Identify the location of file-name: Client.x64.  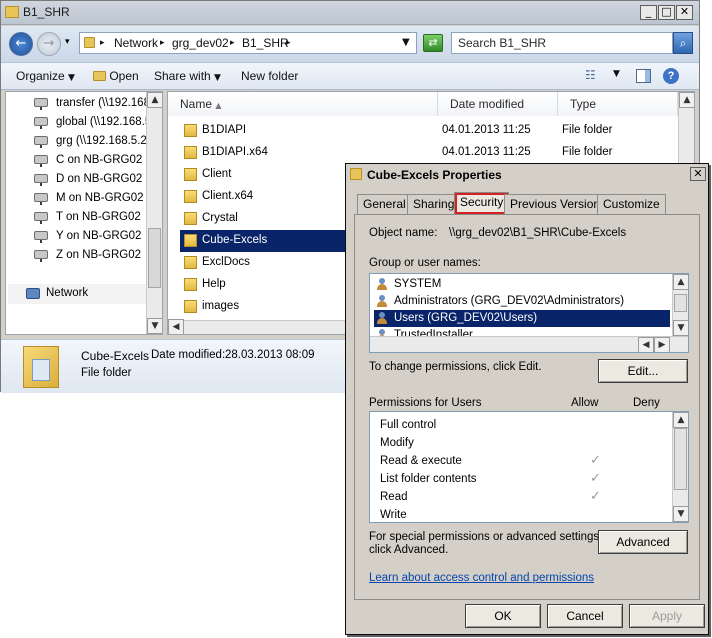
(228, 196).